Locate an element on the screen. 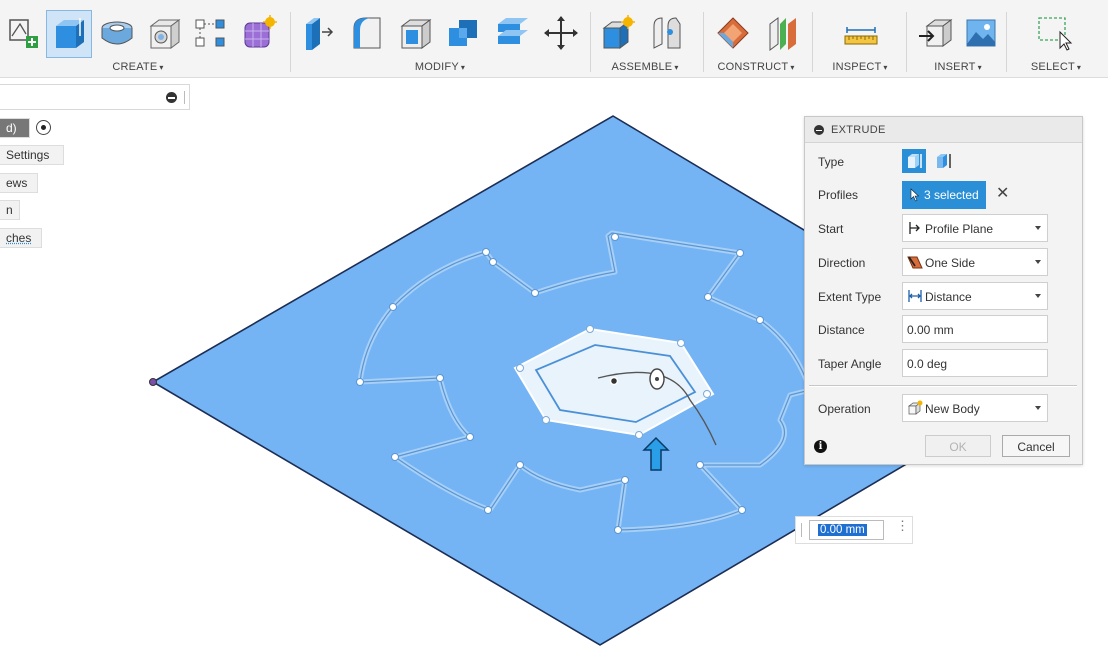 The image size is (1108, 647). start-label: Start is located at coordinates (831, 229).